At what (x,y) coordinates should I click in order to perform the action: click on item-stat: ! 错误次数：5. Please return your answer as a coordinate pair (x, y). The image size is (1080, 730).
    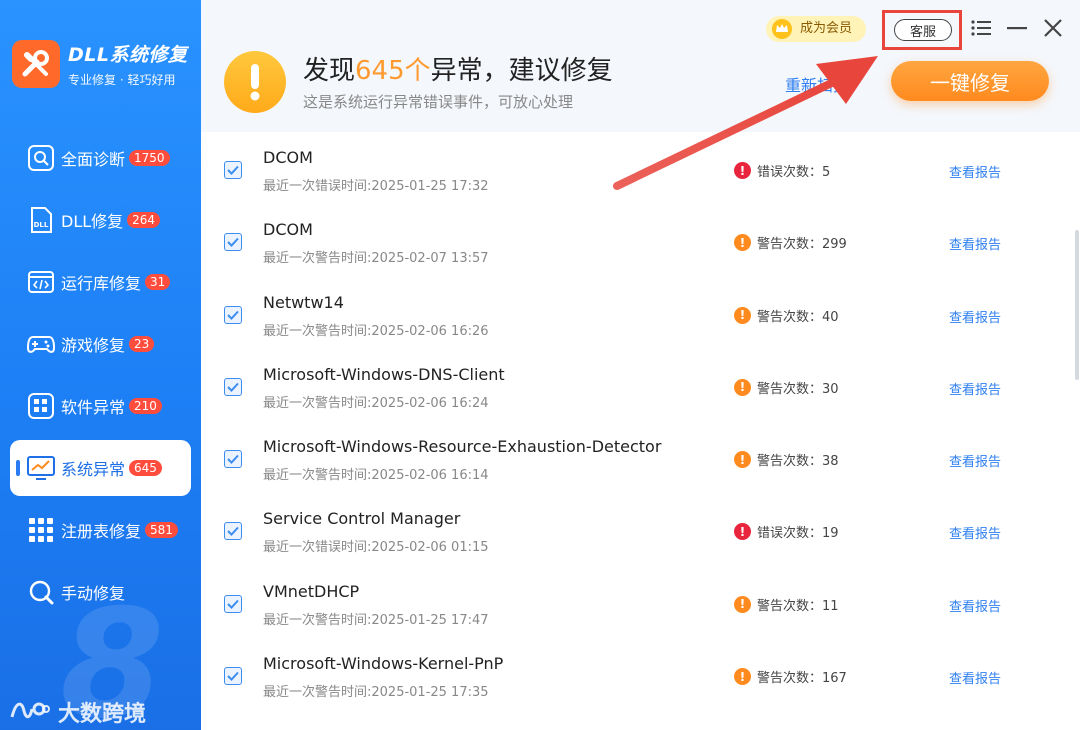
    Looking at the image, I should click on (782, 170).